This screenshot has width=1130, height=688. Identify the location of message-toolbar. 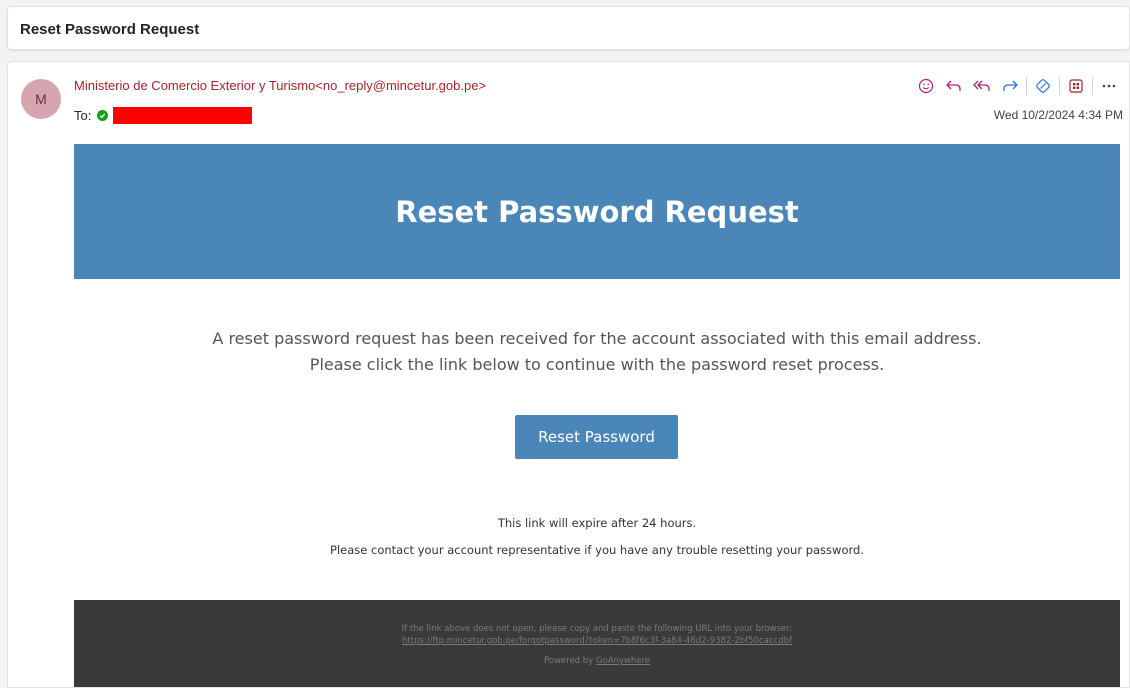
(1017, 86).